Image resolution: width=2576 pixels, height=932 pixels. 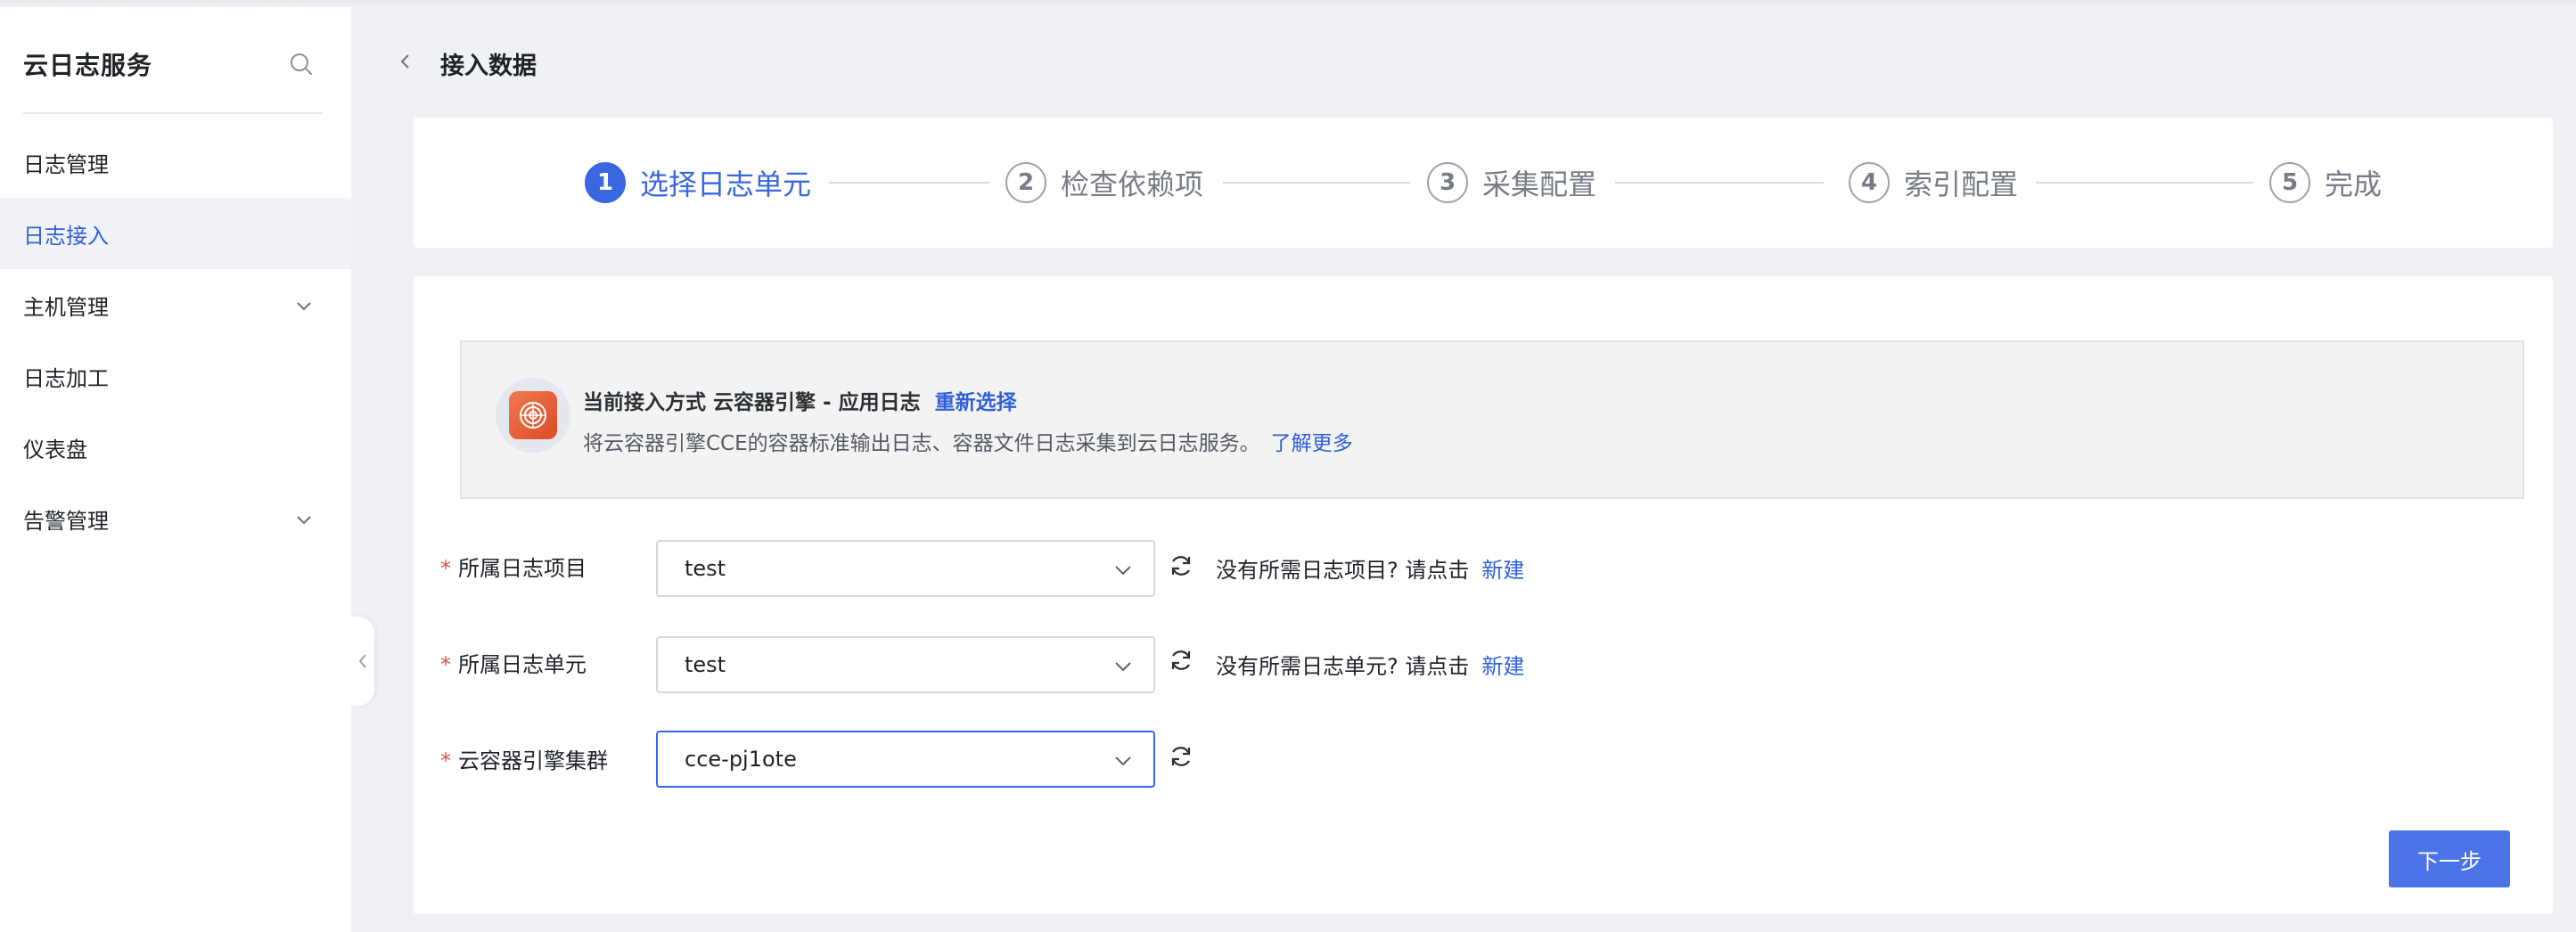 What do you see at coordinates (175, 304) in the screenshot?
I see `sidebar-item-host-management: 主机管理` at bounding box center [175, 304].